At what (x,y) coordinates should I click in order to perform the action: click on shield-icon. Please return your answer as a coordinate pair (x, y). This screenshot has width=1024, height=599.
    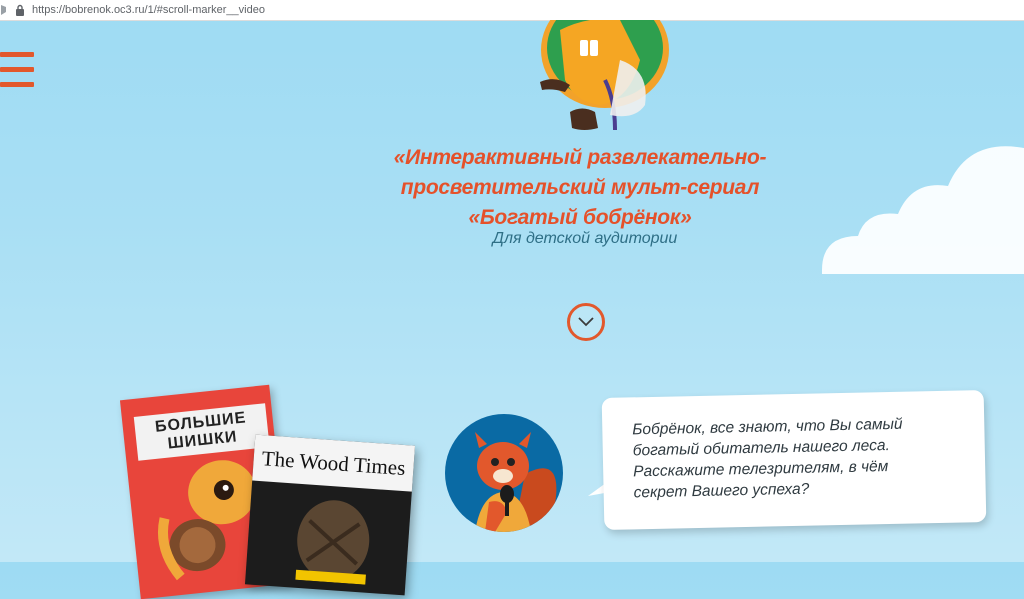
    Looking at the image, I should click on (3, 10).